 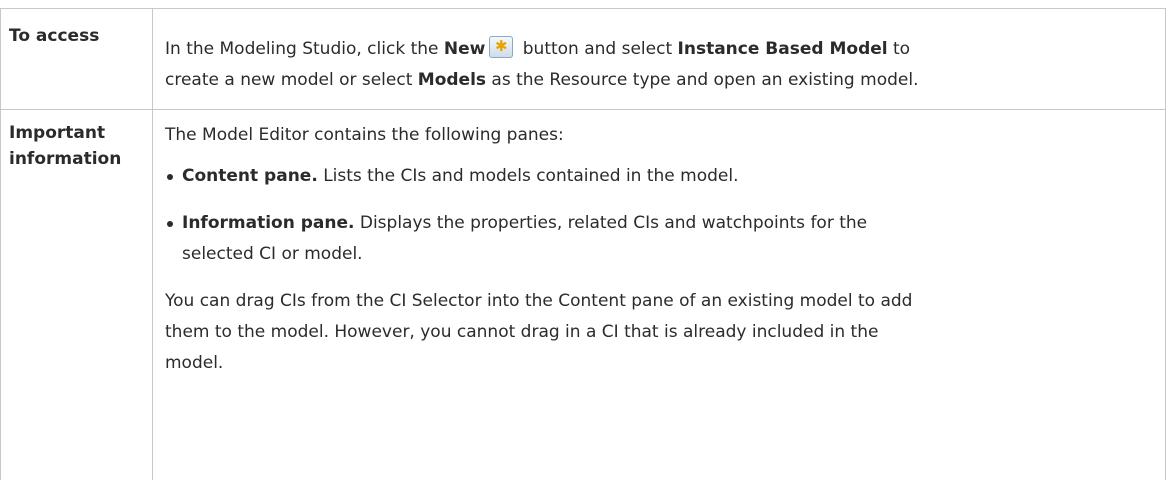 I want to click on drag-note-line-3: model., so click(x=194, y=363).